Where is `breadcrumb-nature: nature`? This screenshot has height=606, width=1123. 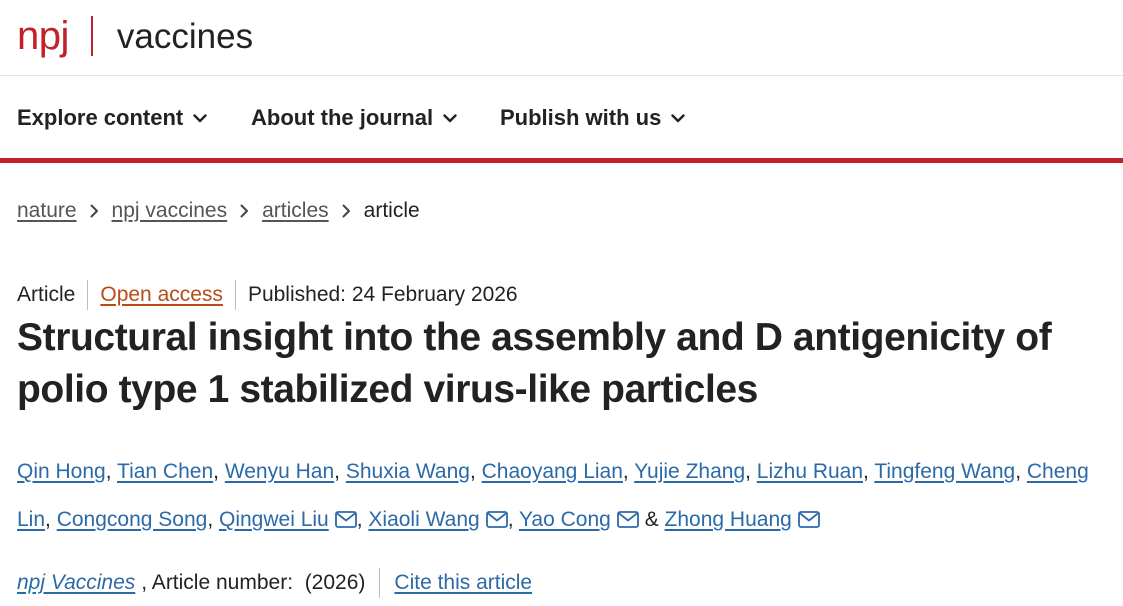 breadcrumb-nature: nature is located at coordinates (47, 211).